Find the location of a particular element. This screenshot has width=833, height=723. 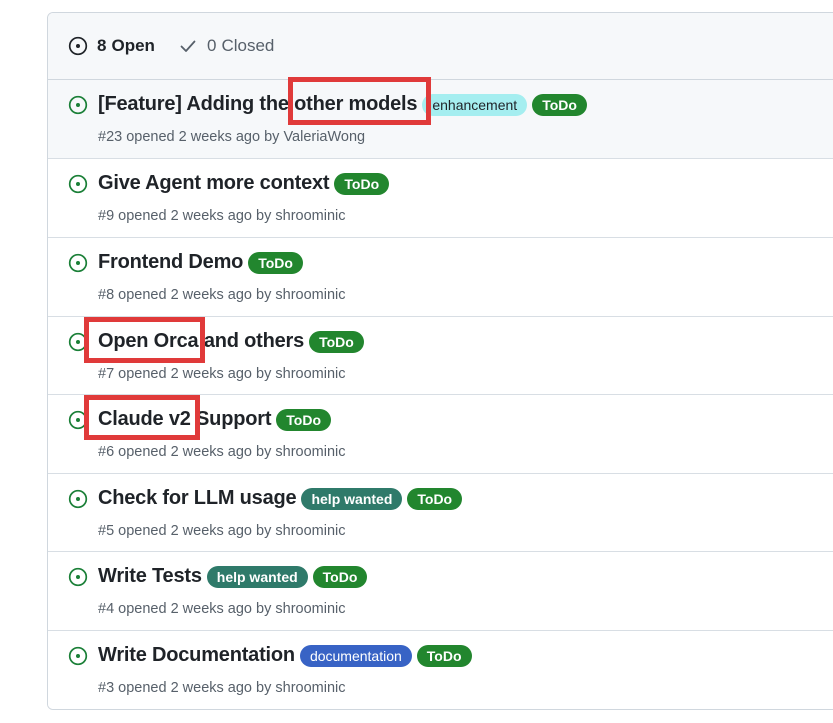

issue-title-line: Check for LLM usage help wanted ToDo is located at coordinates (280, 498).